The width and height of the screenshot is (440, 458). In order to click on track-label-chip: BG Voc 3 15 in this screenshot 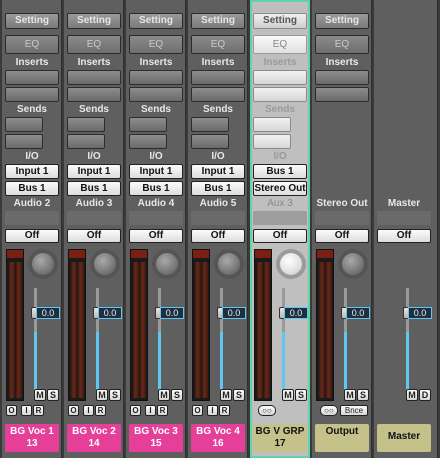, I will do `click(156, 438)`.